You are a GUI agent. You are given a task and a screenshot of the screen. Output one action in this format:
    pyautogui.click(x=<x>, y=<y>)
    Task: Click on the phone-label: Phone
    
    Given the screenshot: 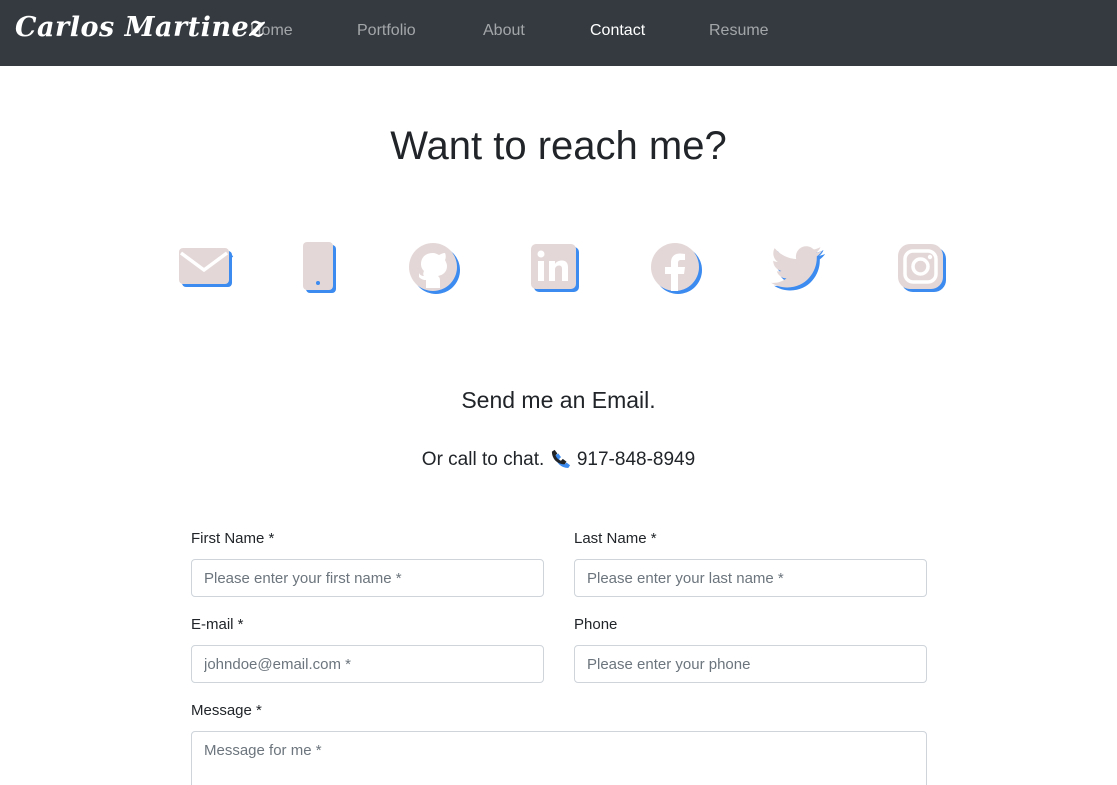 What is the action you would take?
    pyautogui.click(x=596, y=624)
    